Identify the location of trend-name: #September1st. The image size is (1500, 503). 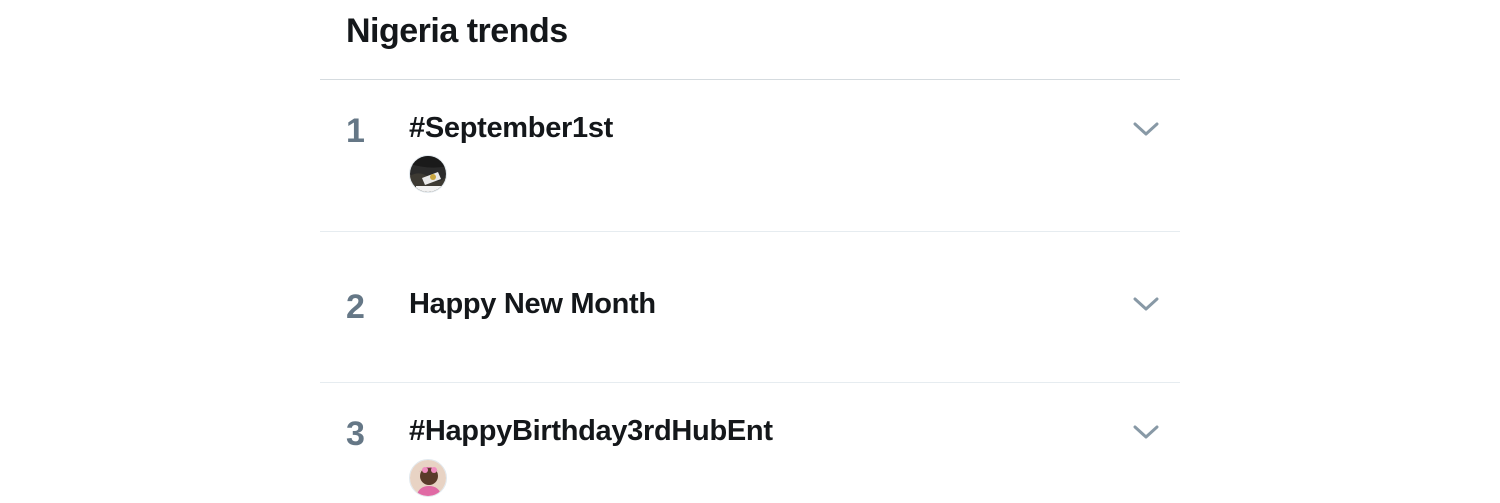
(511, 128).